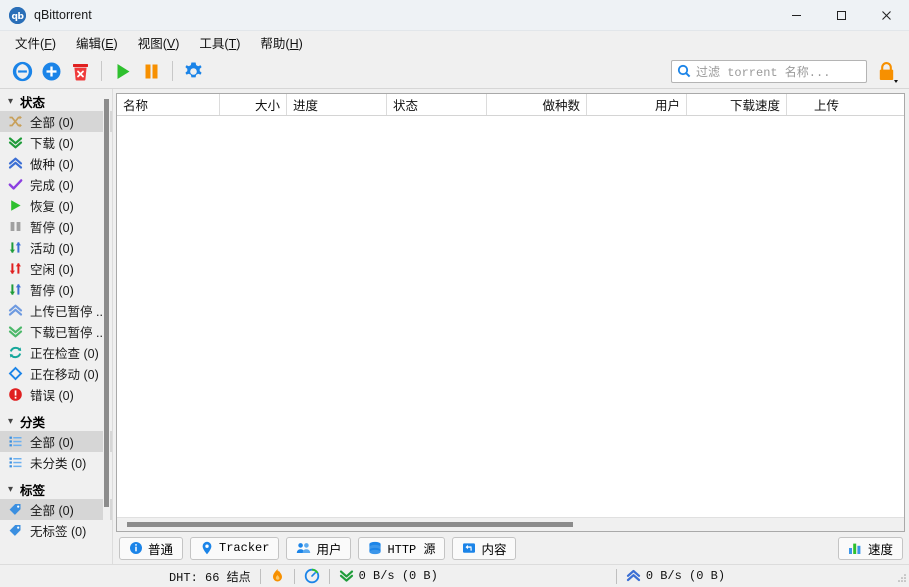  I want to click on sidebar-item-status-all: 全部 (0), so click(56, 121).